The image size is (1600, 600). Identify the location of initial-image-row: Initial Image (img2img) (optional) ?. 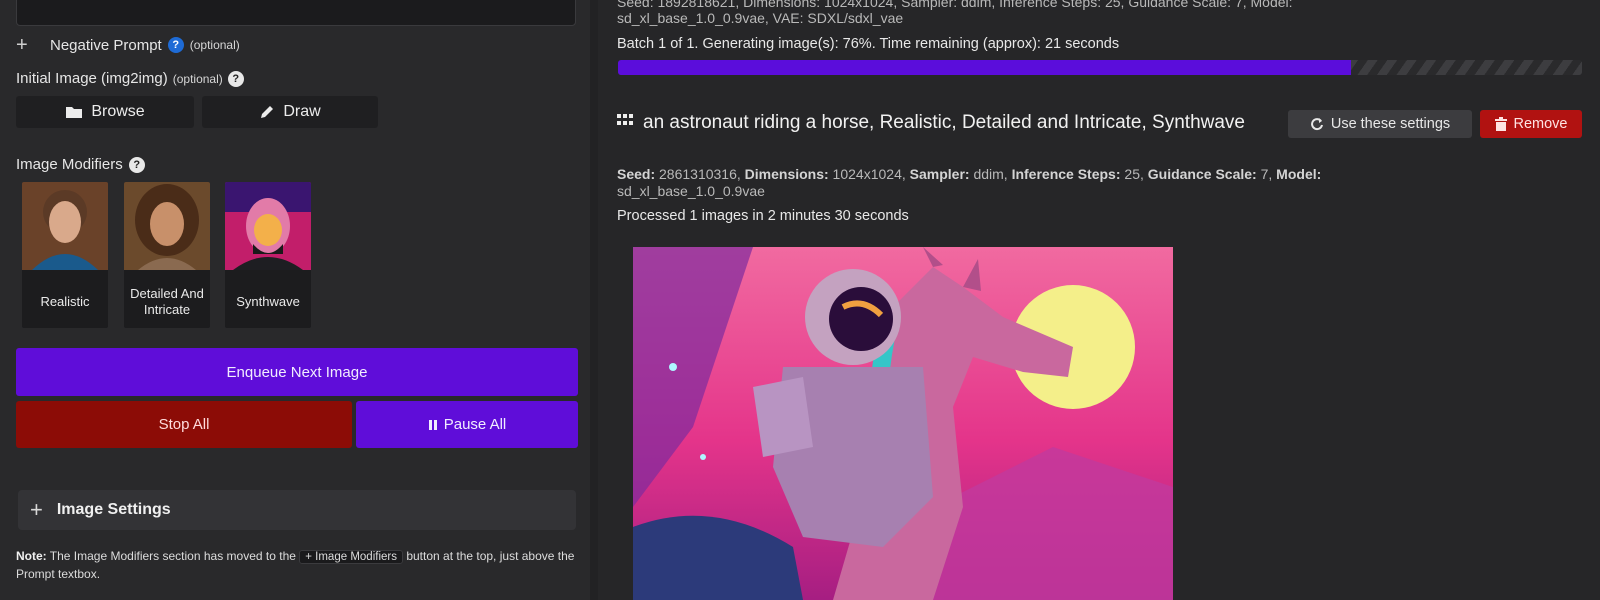
(130, 78).